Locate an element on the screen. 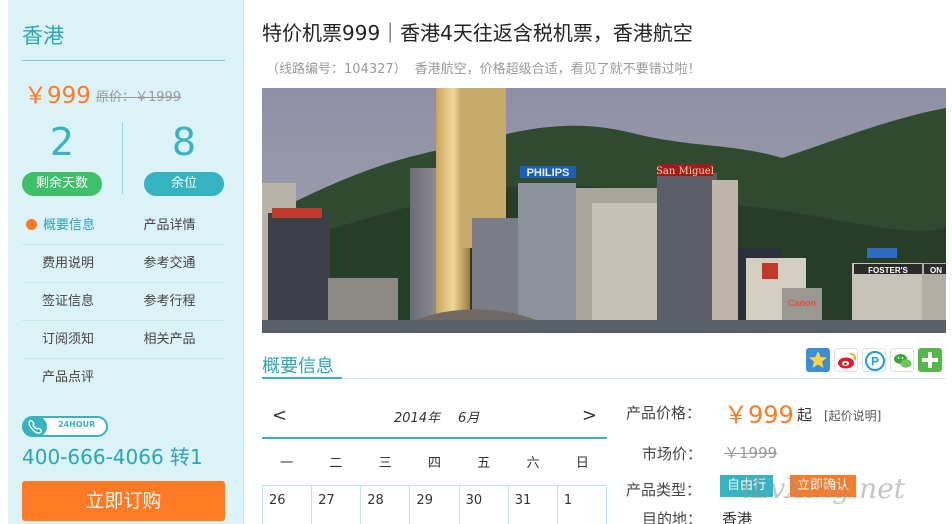 This screenshot has height=524, width=952. stat-divider is located at coordinates (122, 158).